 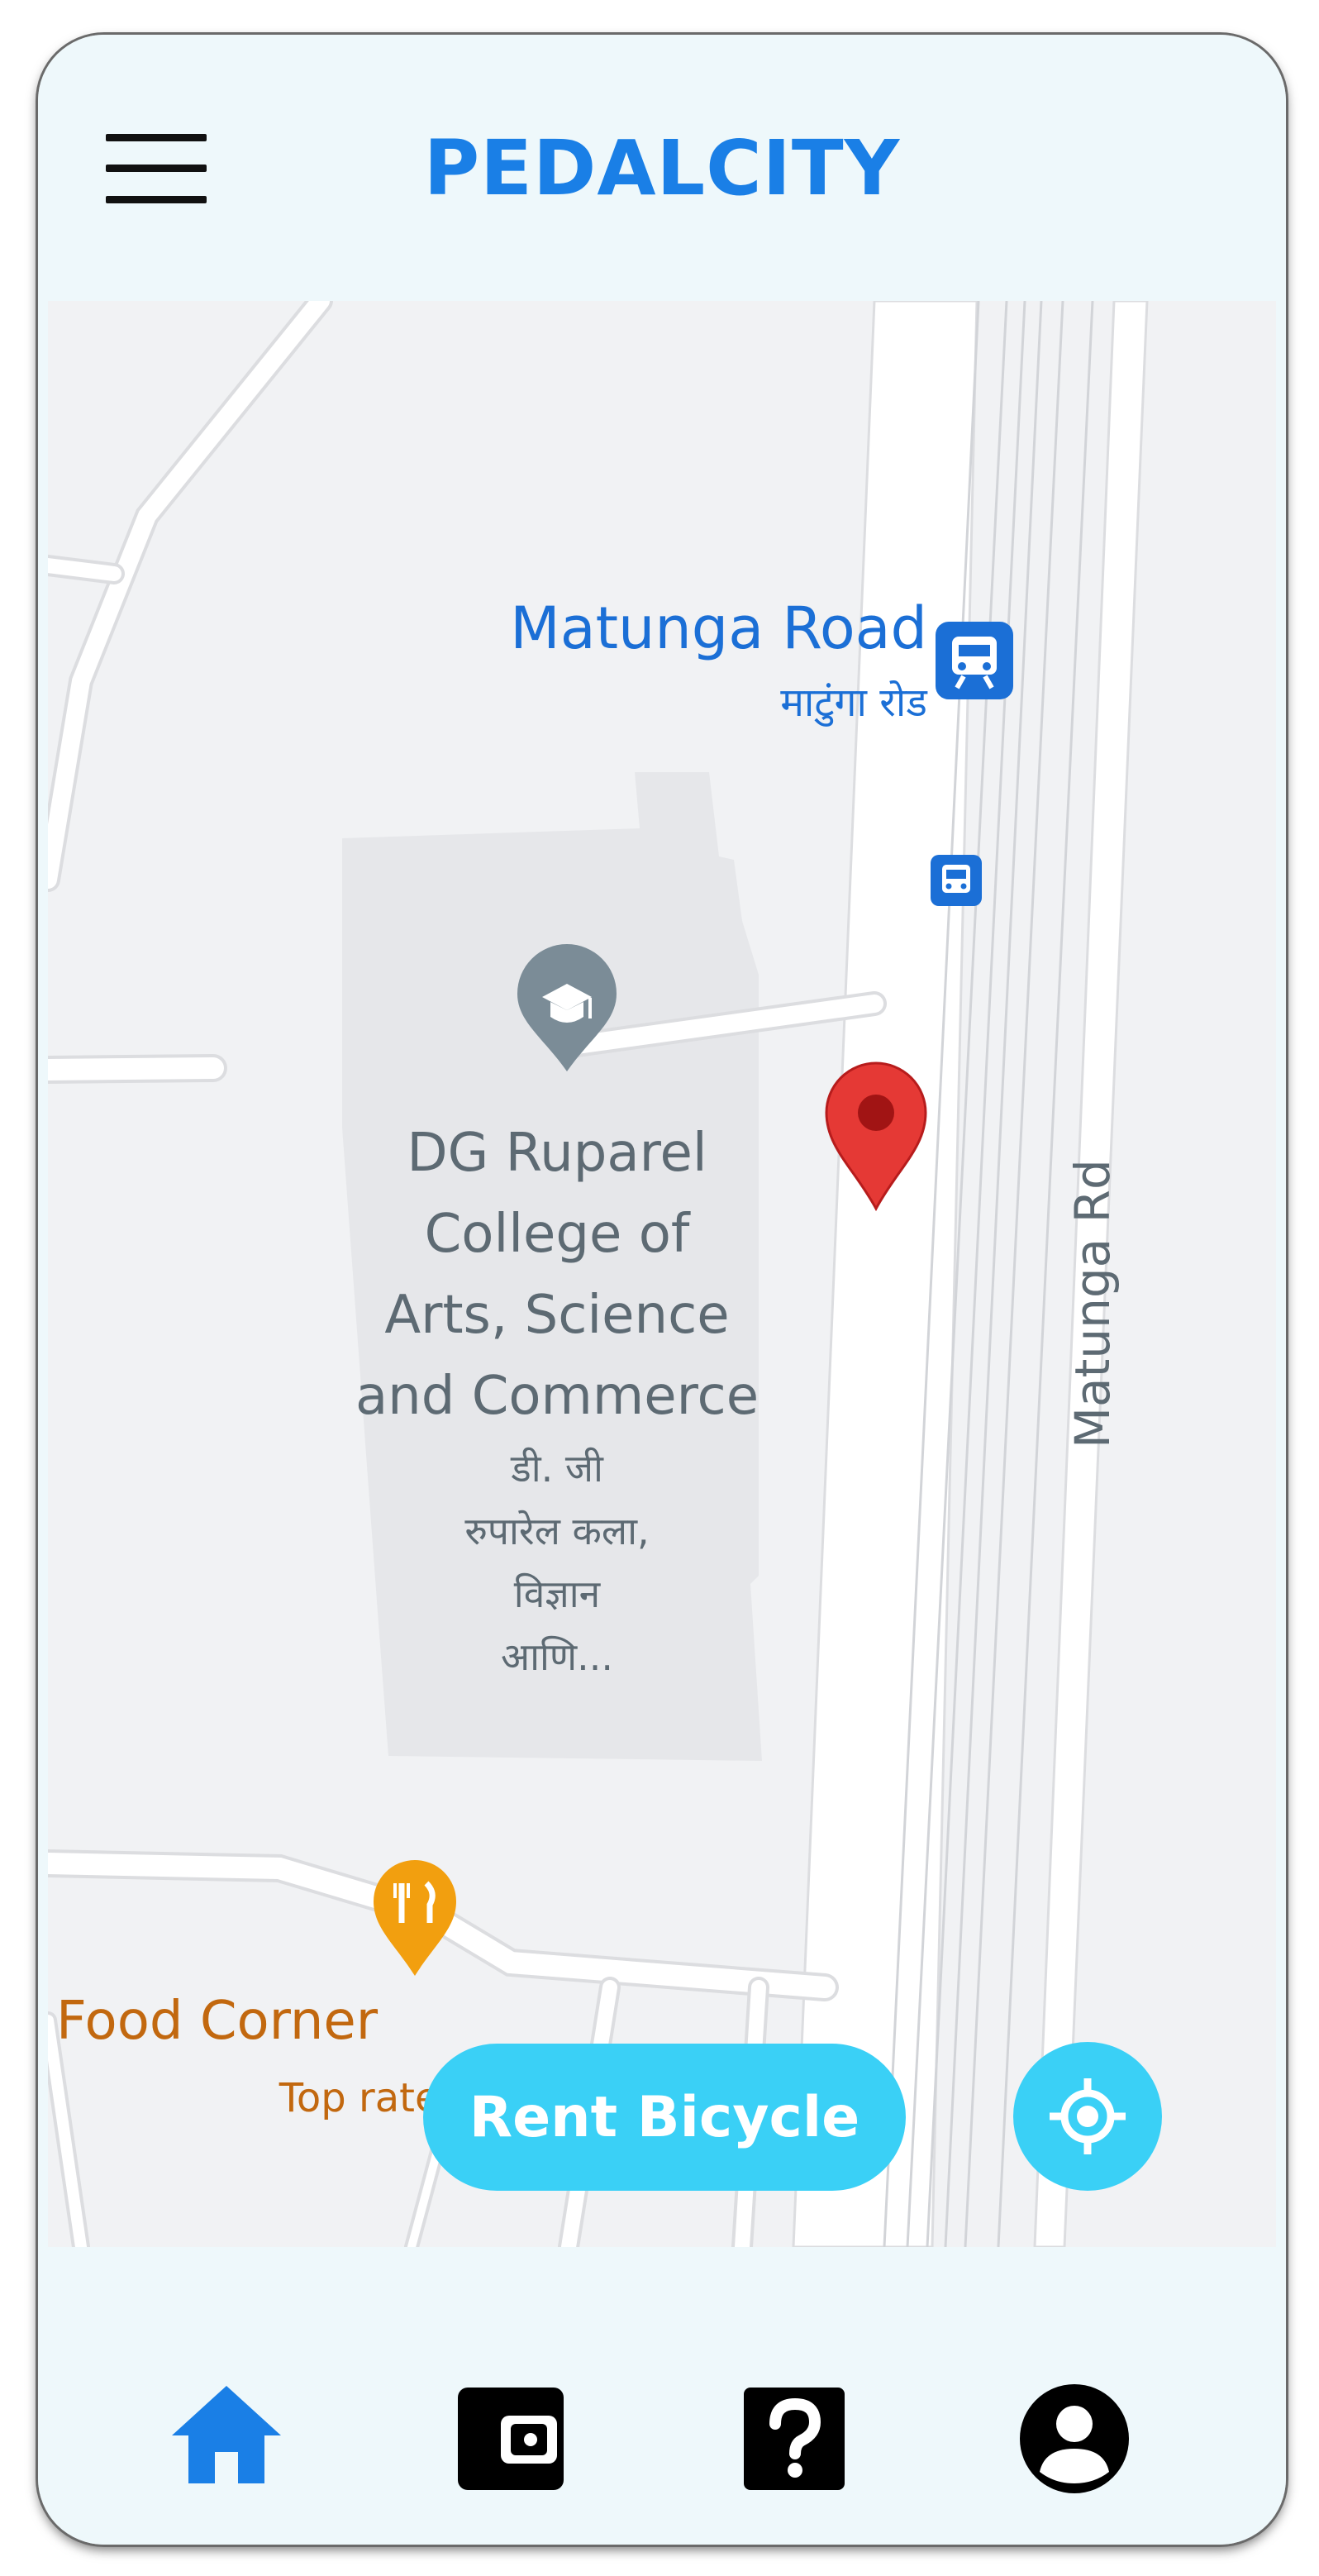 I want to click on rent-bicycle-button: Rent Bicycle, so click(x=664, y=2117).